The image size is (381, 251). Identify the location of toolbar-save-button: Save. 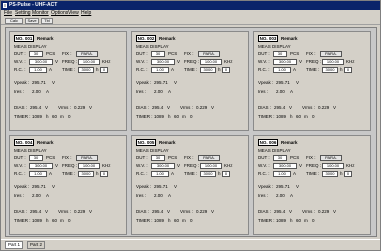
(32, 21).